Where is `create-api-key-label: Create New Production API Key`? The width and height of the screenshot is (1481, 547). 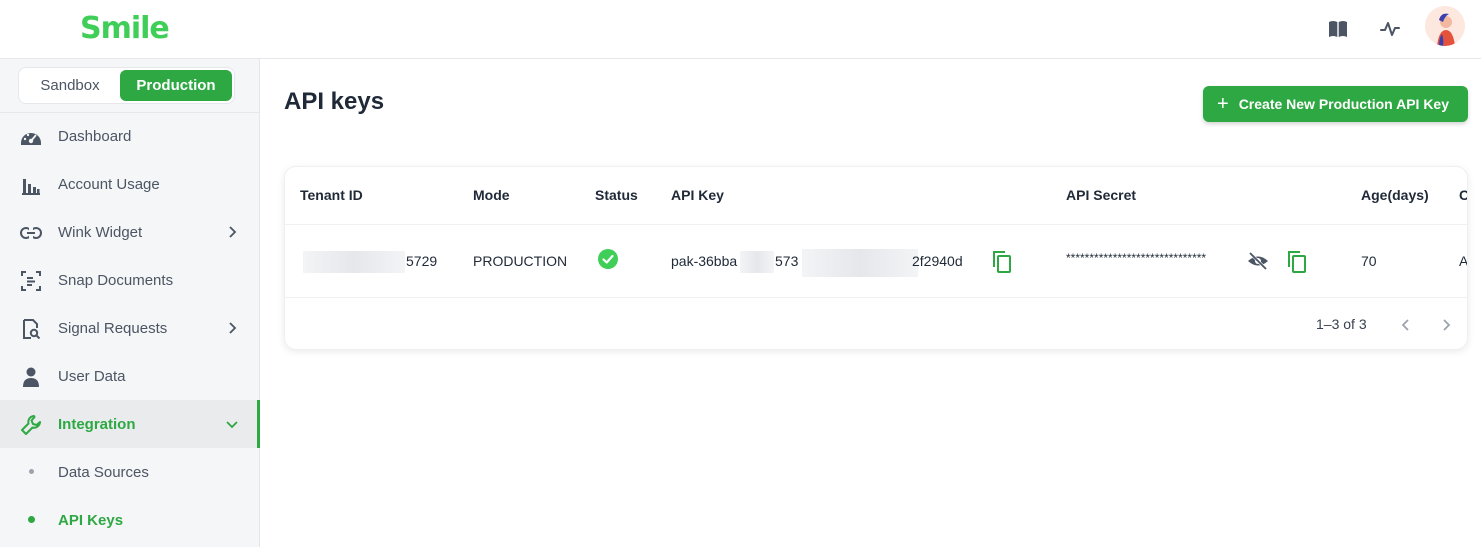
create-api-key-label: Create New Production API Key is located at coordinates (1343, 104).